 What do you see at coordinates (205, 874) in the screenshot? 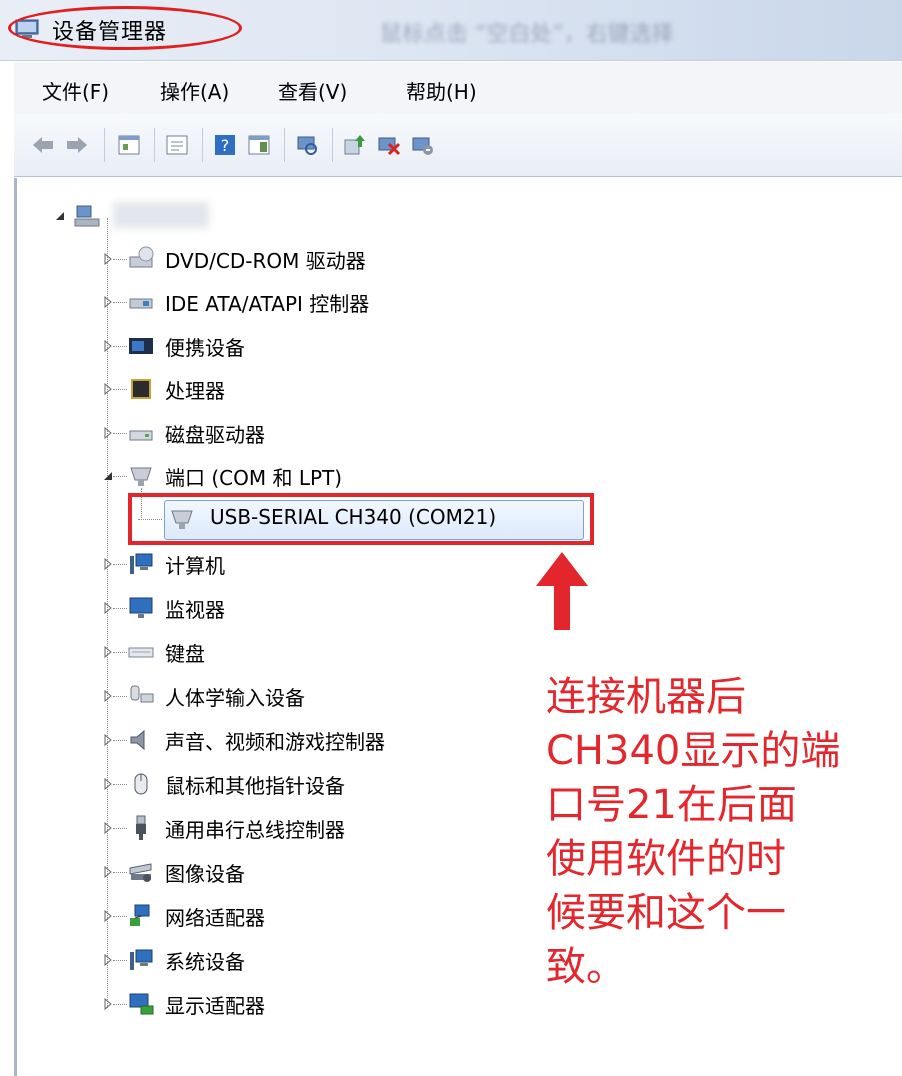
I see `tree-item-label: 图像设备` at bounding box center [205, 874].